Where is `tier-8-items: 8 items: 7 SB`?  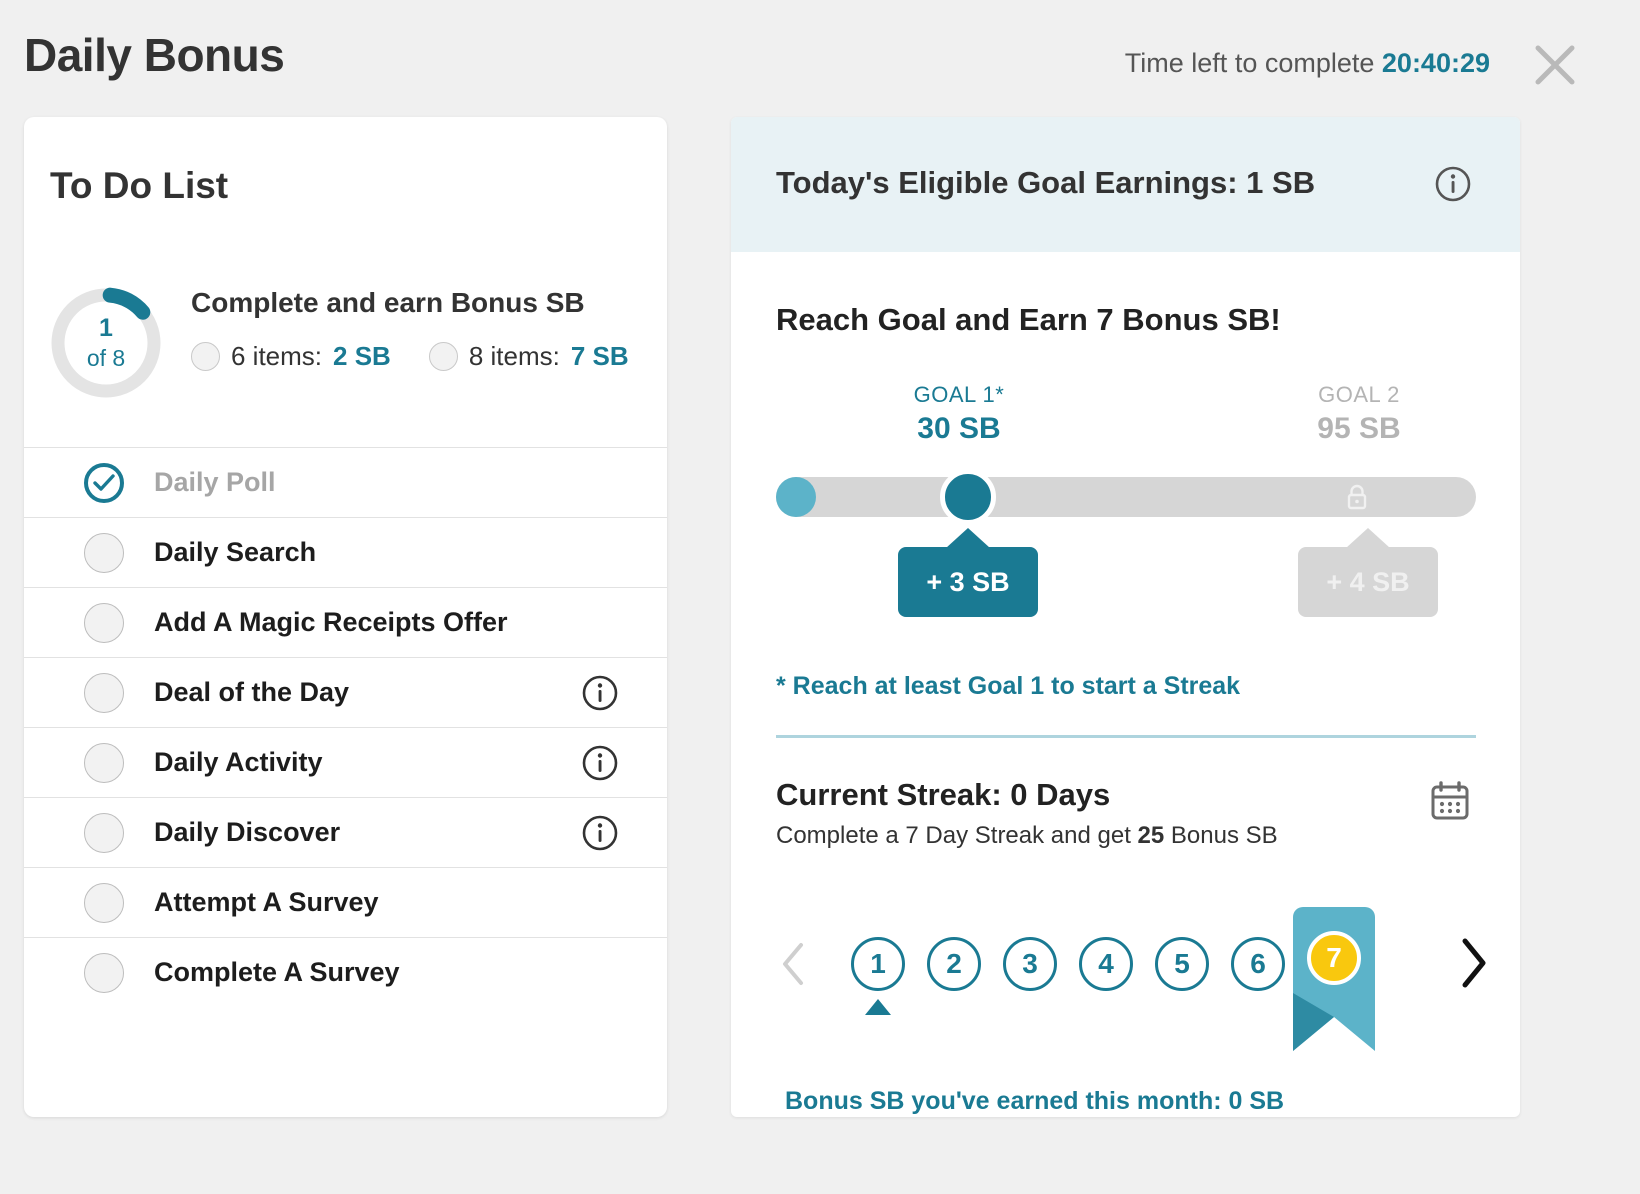 tier-8-items: 8 items: 7 SB is located at coordinates (528, 356).